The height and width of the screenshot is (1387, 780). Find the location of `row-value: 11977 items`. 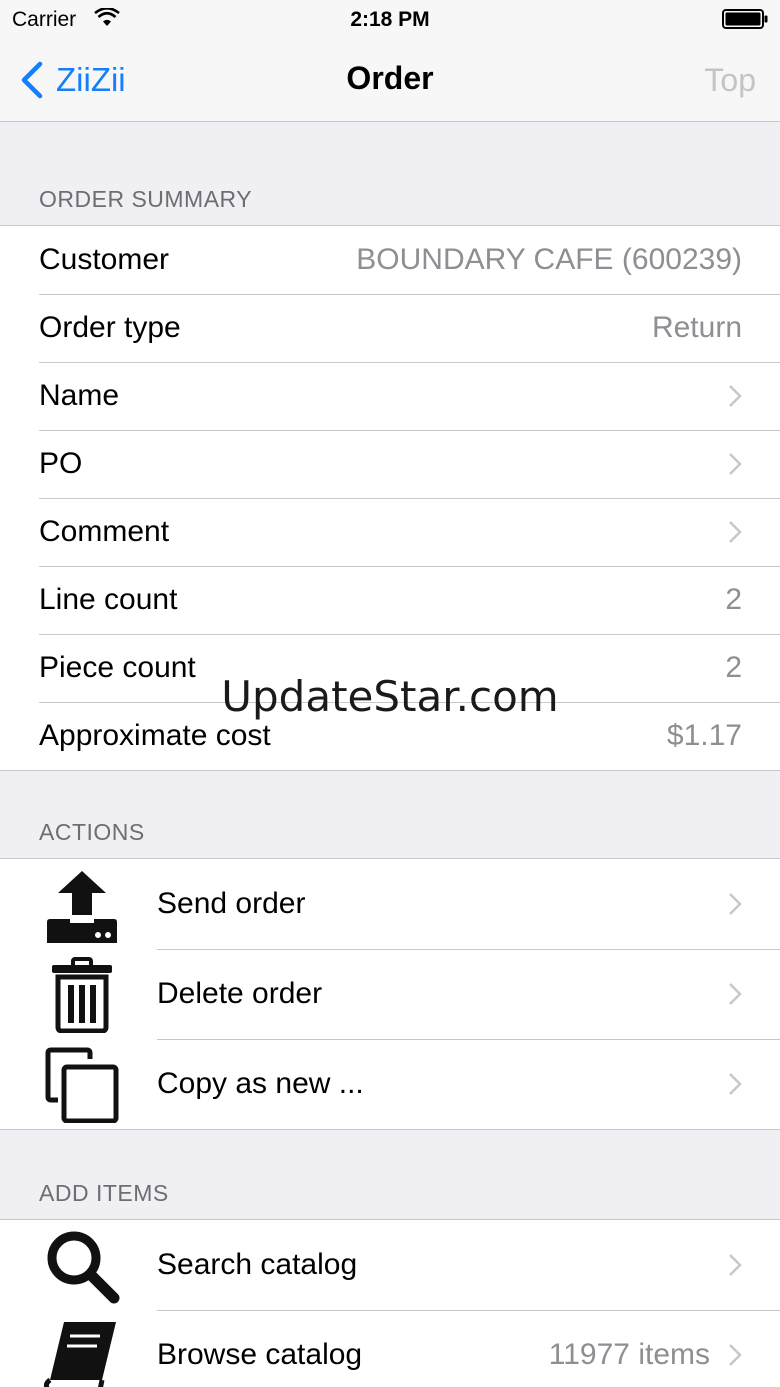

row-value: 11977 items is located at coordinates (629, 1354).